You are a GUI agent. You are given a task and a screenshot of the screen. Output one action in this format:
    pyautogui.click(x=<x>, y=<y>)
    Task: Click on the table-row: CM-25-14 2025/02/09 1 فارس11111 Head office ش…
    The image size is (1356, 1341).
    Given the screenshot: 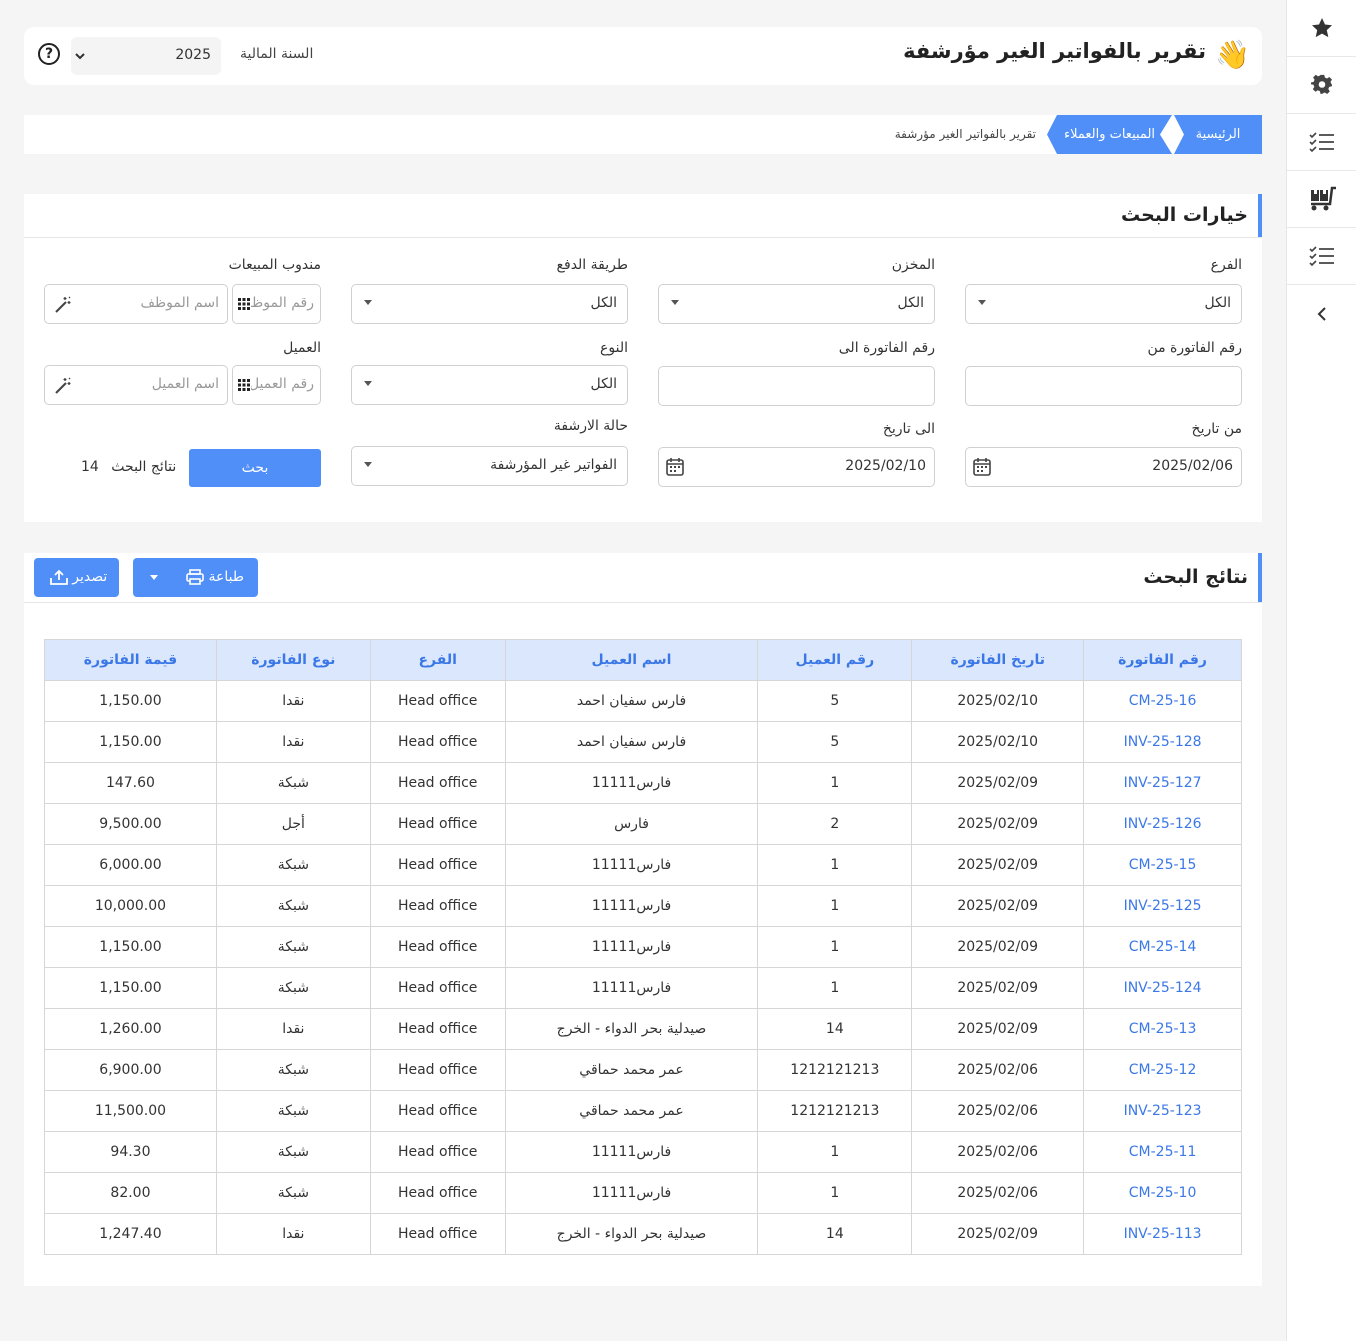 What is the action you would take?
    pyautogui.click(x=643, y=947)
    